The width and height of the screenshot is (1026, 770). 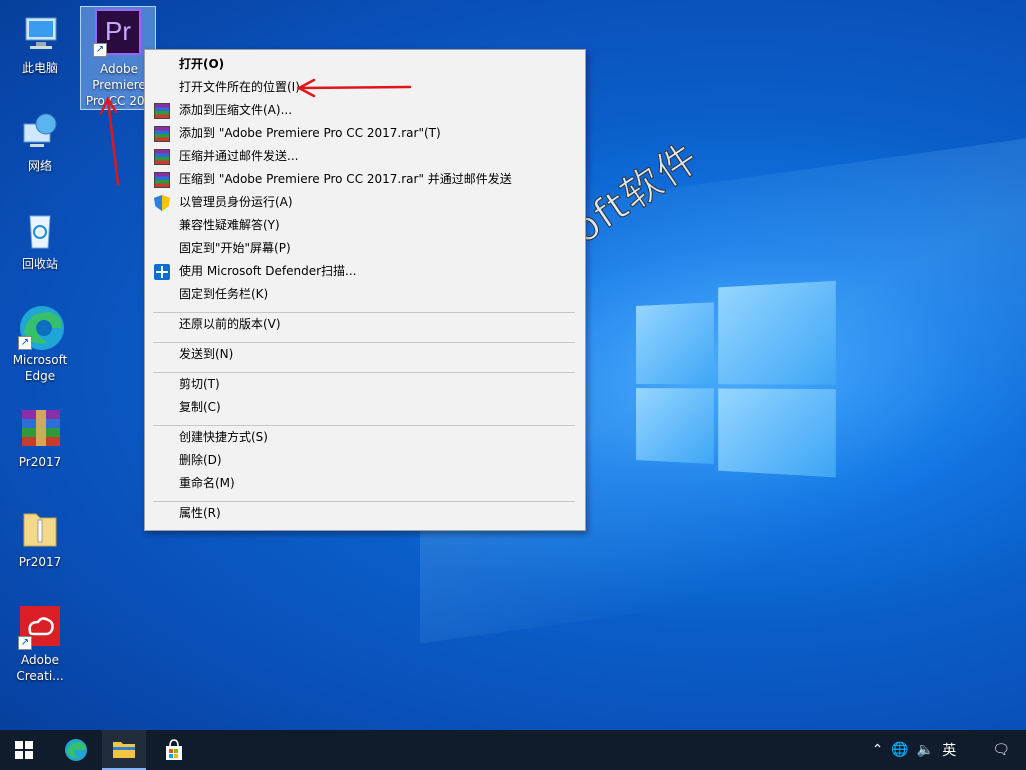 I want to click on desktop-icon-label: 此电脑, so click(x=39, y=68).